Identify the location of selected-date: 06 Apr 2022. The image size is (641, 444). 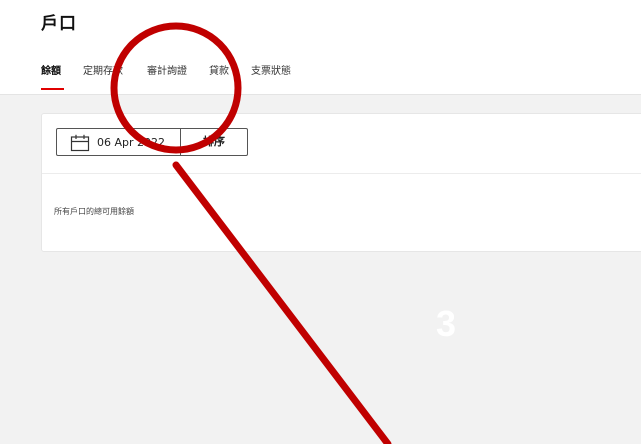
(131, 142).